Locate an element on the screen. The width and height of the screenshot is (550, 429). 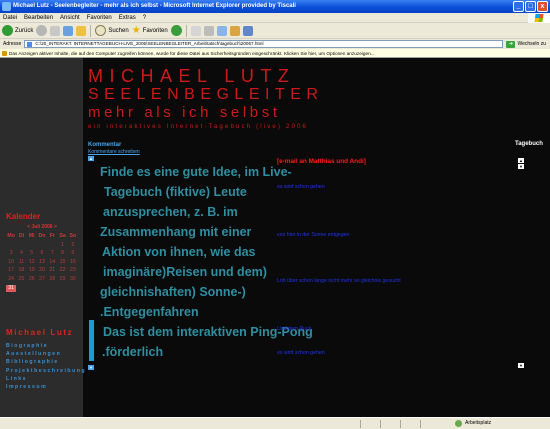
scroll-up-icon: ▲ is located at coordinates (521, 160).